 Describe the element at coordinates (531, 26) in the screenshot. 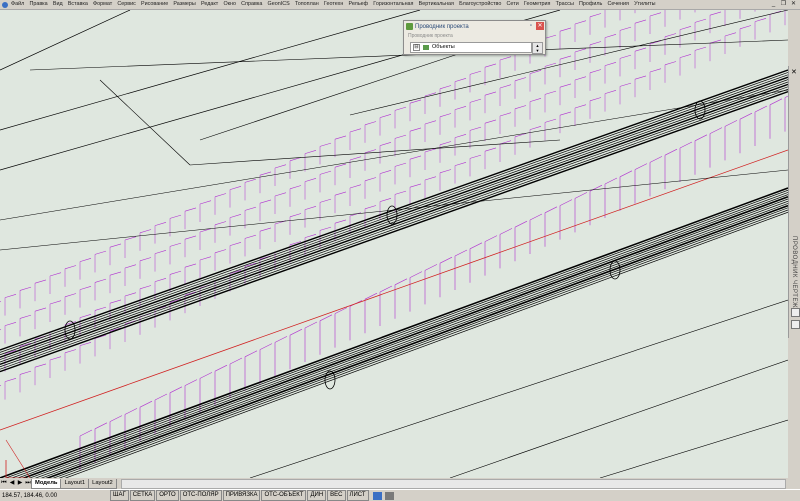

I see `palette-minimize-icon: ▫` at that location.